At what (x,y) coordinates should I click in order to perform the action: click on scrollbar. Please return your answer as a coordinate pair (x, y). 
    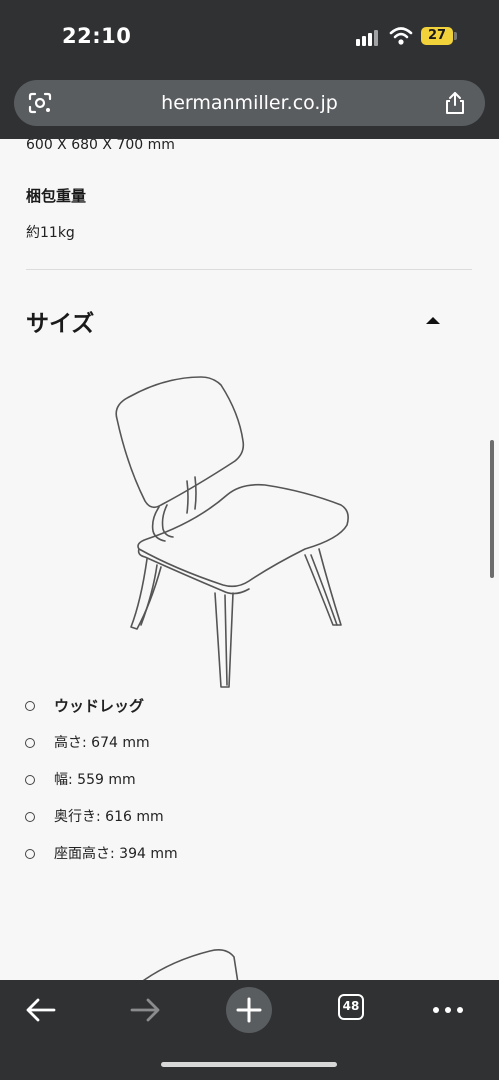
    Looking at the image, I should click on (492, 509).